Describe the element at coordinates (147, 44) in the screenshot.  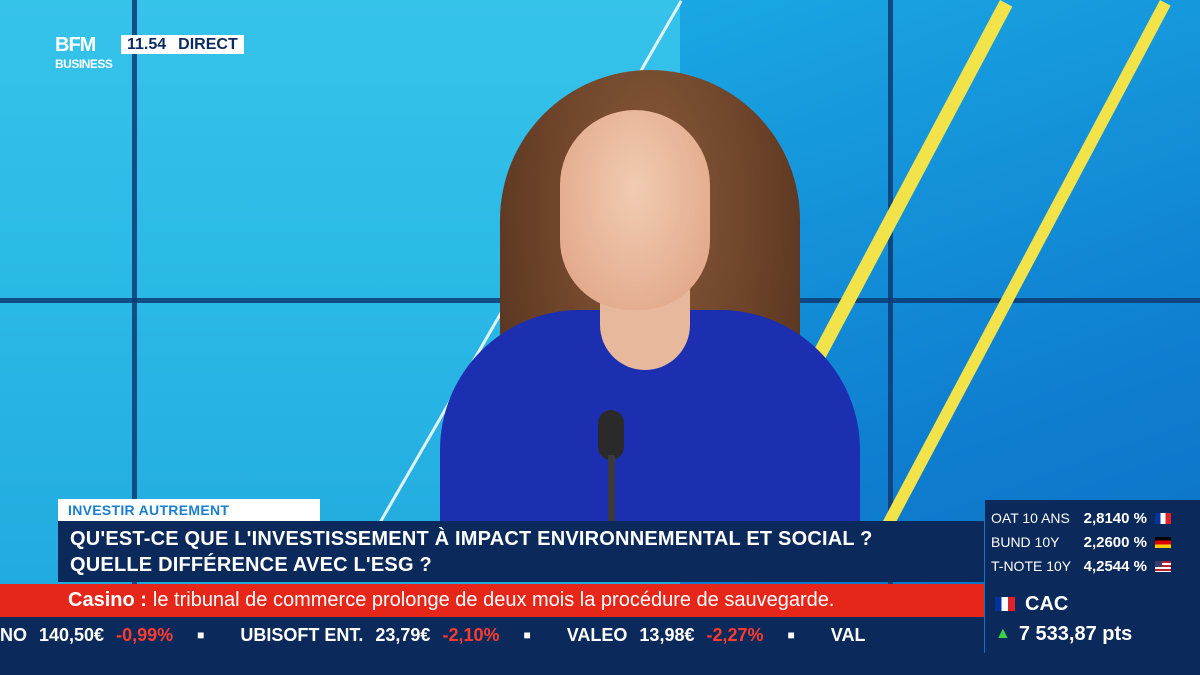
I see `clock-time: 11.54` at that location.